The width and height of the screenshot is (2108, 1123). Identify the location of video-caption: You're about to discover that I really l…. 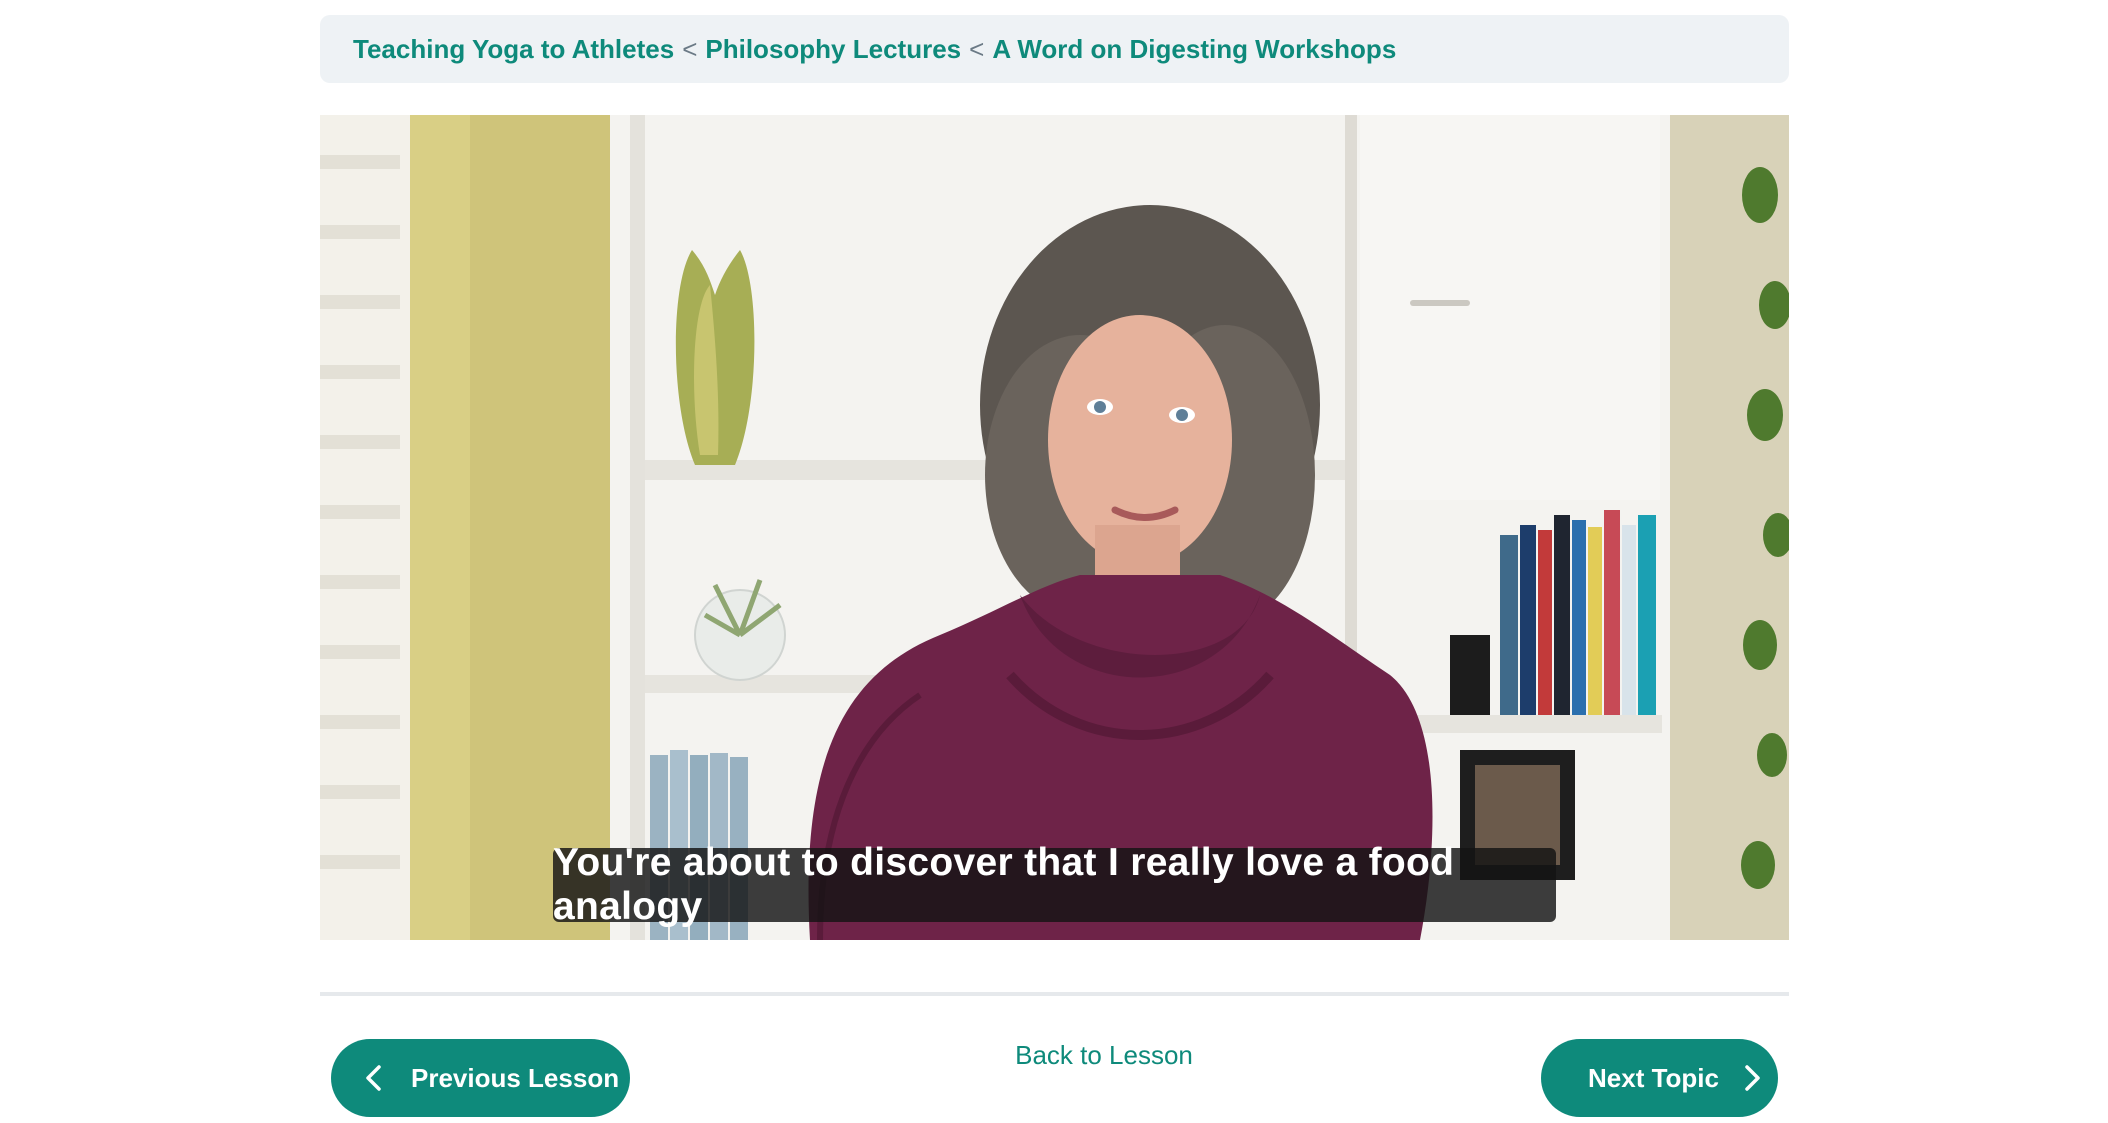
(1054, 884).